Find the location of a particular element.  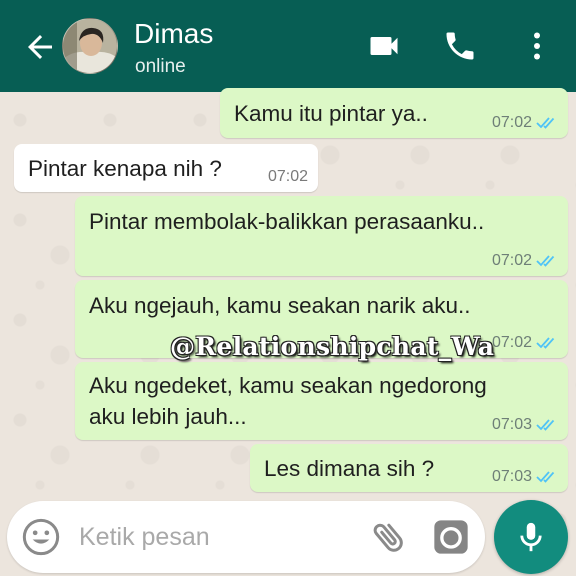

watermark: @Relationshipchat_Wa is located at coordinates (332, 346).